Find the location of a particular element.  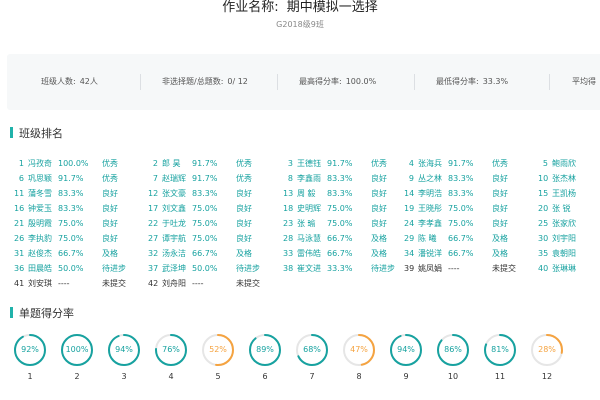

rank: 13 is located at coordinates (288, 193).